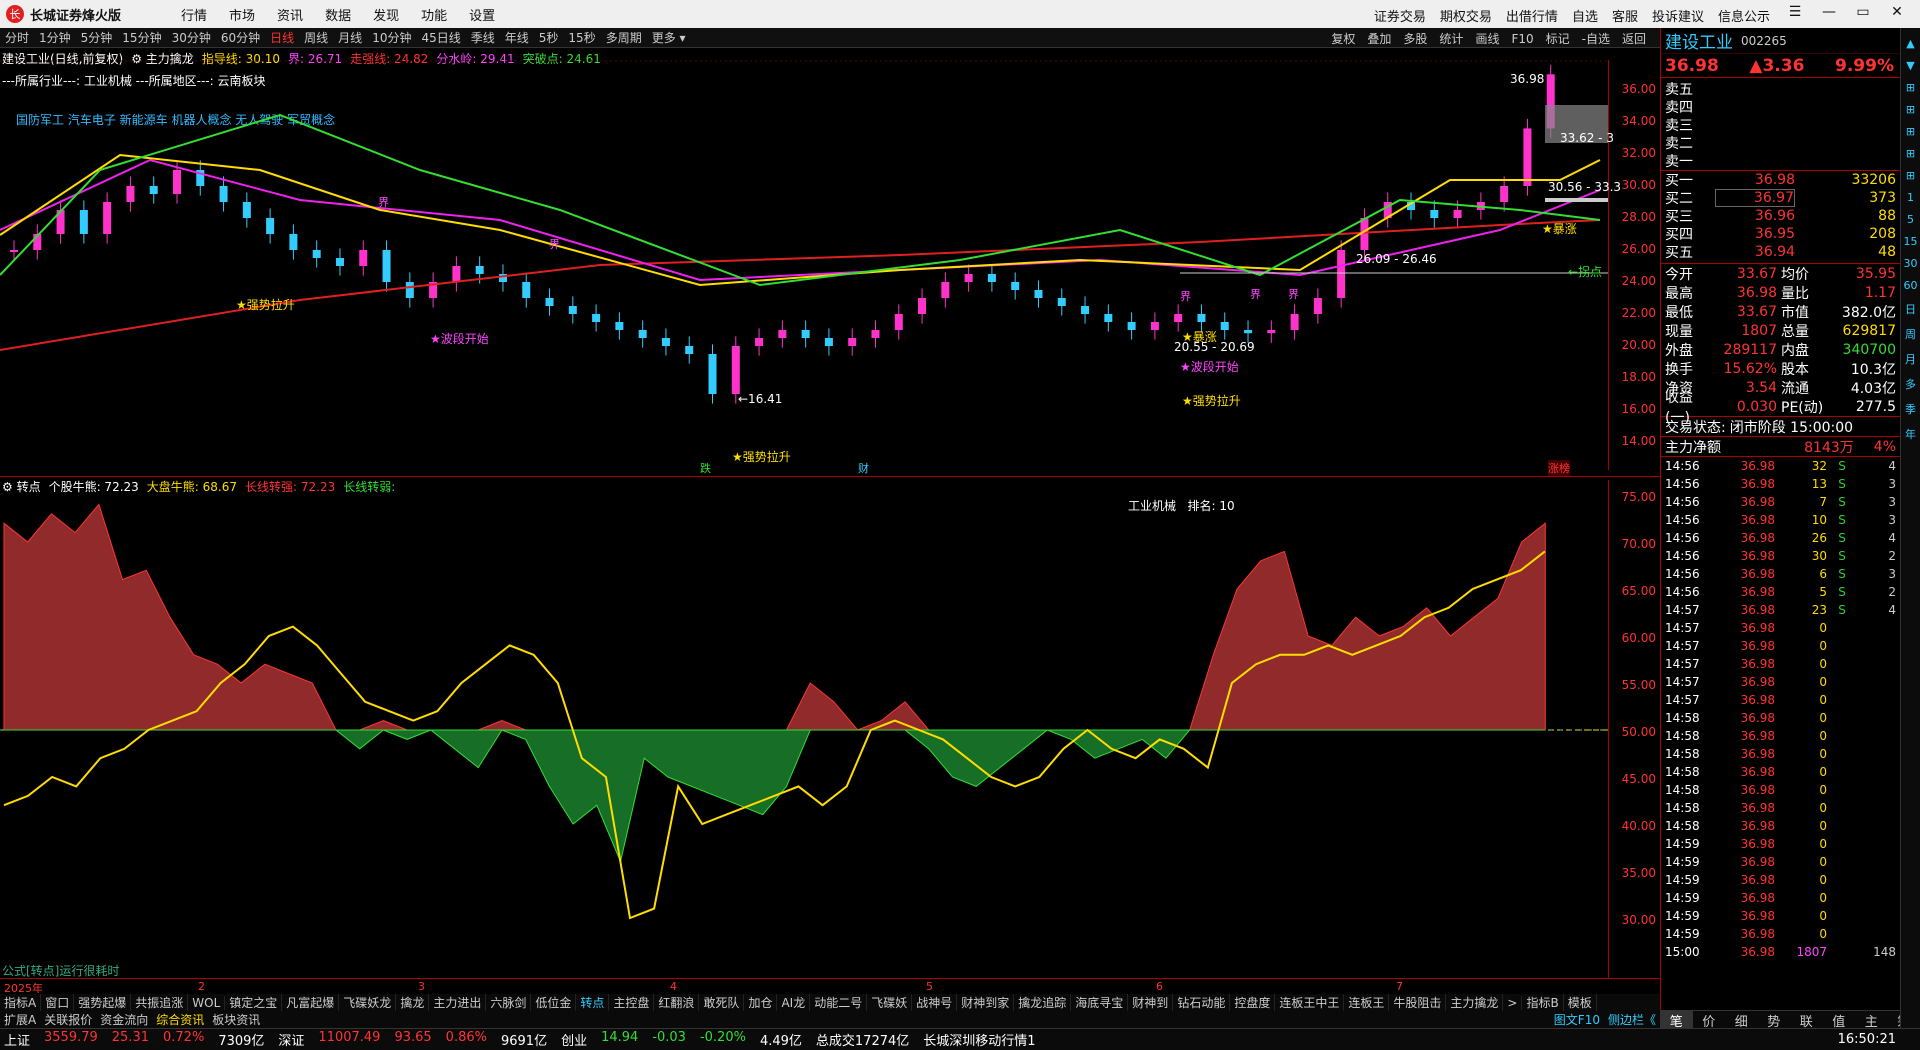 Image resolution: width=1920 pixels, height=1050 pixels. Describe the element at coordinates (593, 1002) in the screenshot. I see `indicator-tab-12: 转点` at that location.